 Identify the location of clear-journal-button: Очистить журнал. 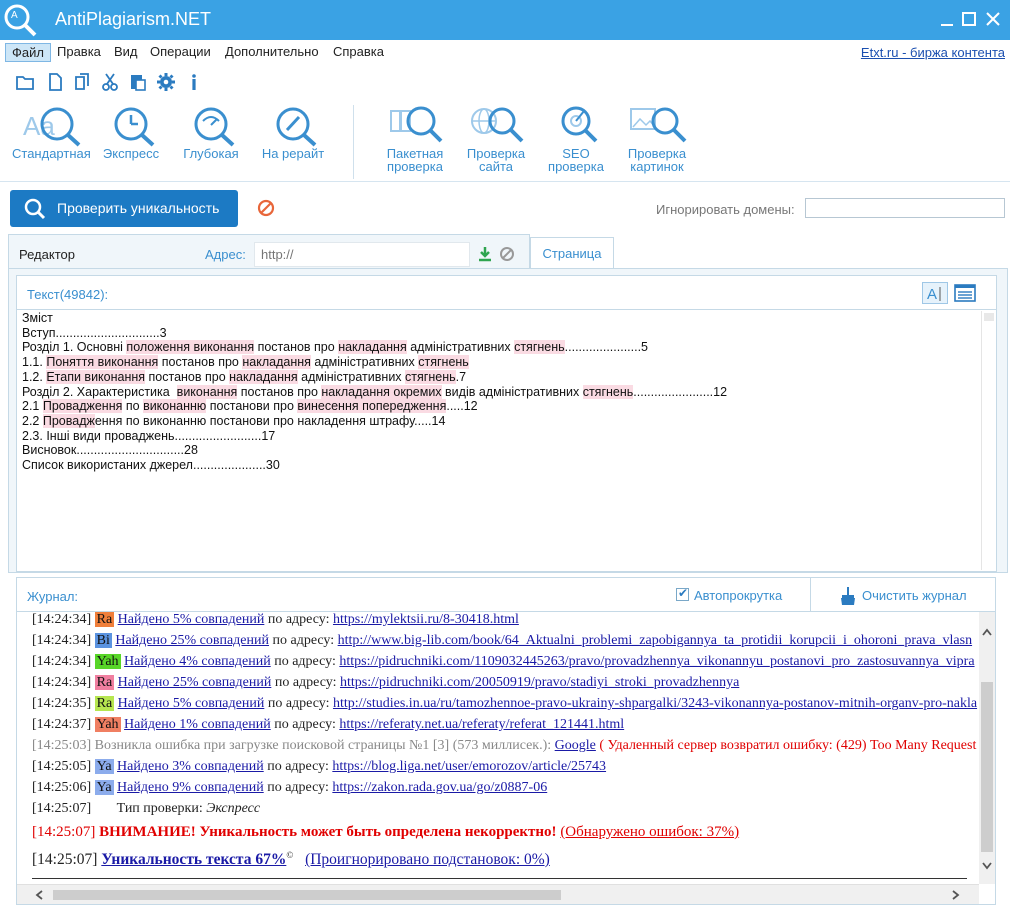
(914, 595).